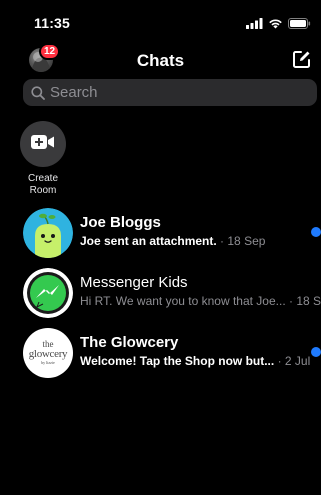  I want to click on chat-preview: Welcome! Tap the Shop now but... · 2 Jul, so click(195, 361).